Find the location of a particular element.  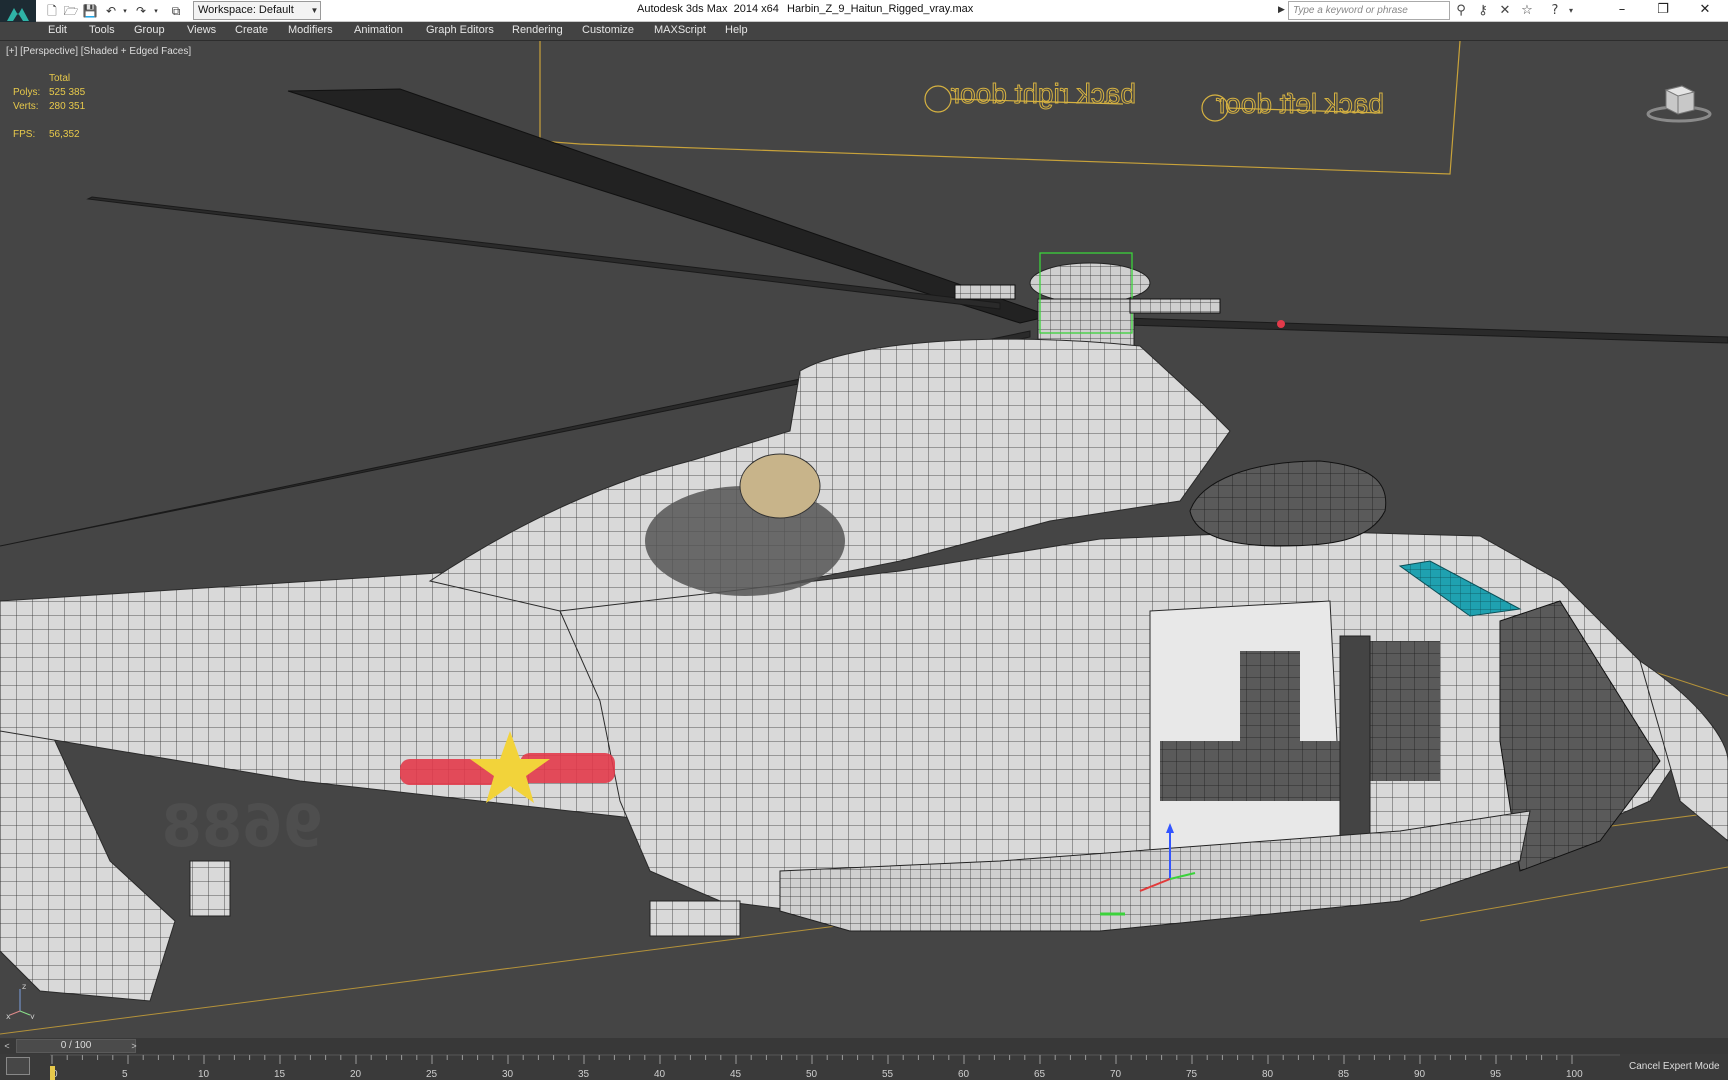

back-right-door-label: back right door is located at coordinates (1043, 93).